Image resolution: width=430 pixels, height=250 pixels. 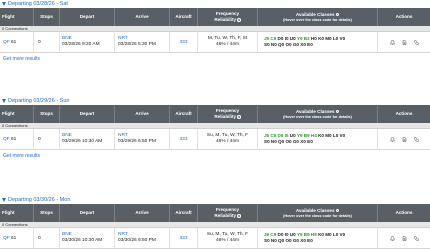 I want to click on departure-toggle: Departing 03/29/26 - Sun, so click(x=35, y=100).